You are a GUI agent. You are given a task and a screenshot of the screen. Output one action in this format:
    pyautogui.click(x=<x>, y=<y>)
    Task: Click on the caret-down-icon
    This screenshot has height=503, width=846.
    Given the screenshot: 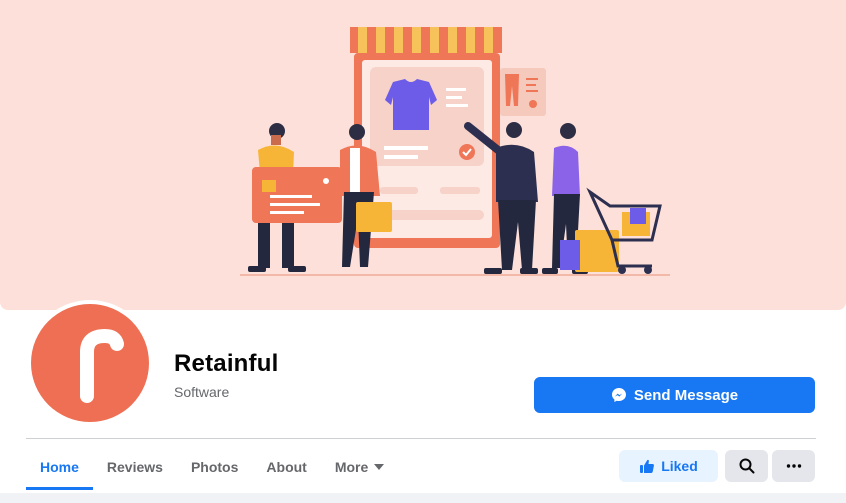 What is the action you would take?
    pyautogui.click(x=379, y=466)
    